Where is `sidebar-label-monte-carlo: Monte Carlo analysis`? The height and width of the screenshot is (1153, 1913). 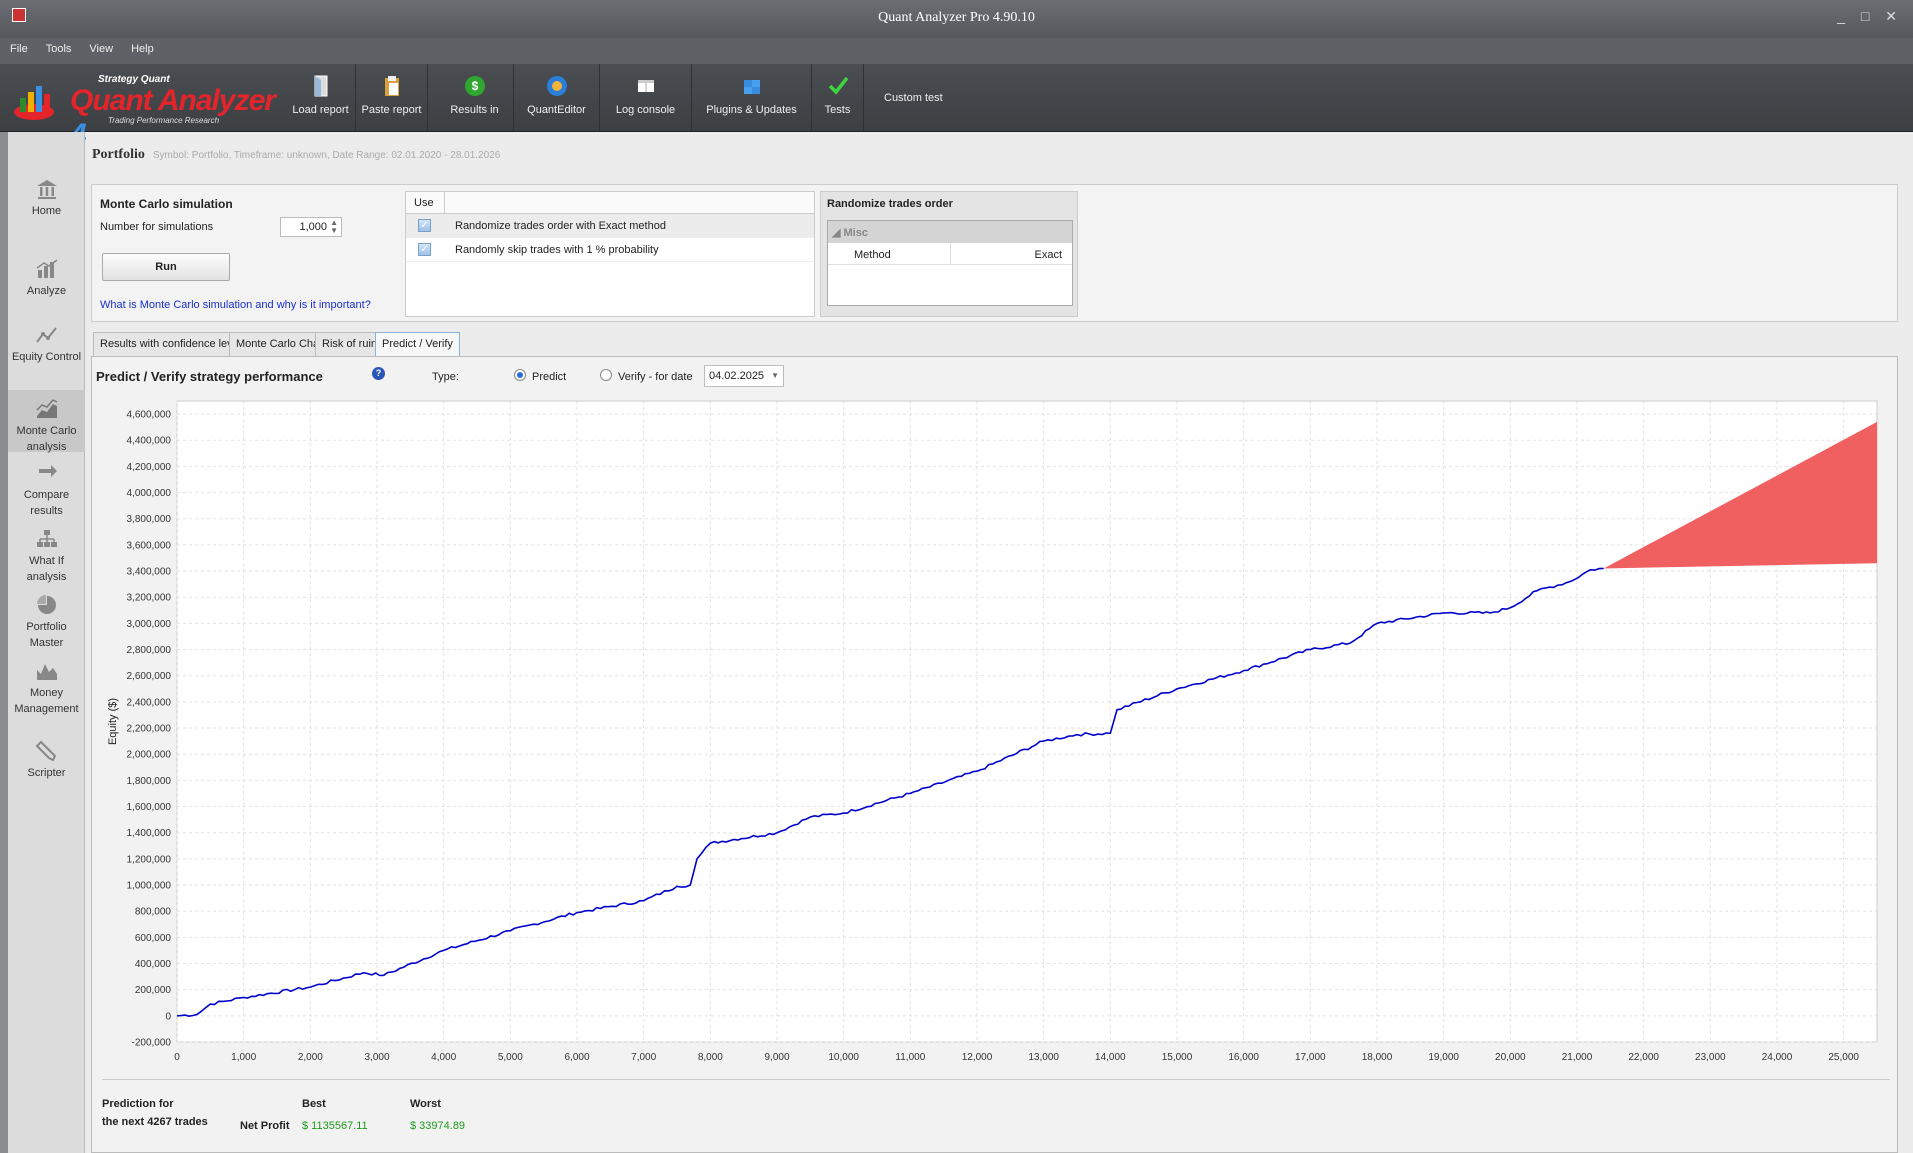 sidebar-label-monte-carlo: Monte Carlo analysis is located at coordinates (46, 439).